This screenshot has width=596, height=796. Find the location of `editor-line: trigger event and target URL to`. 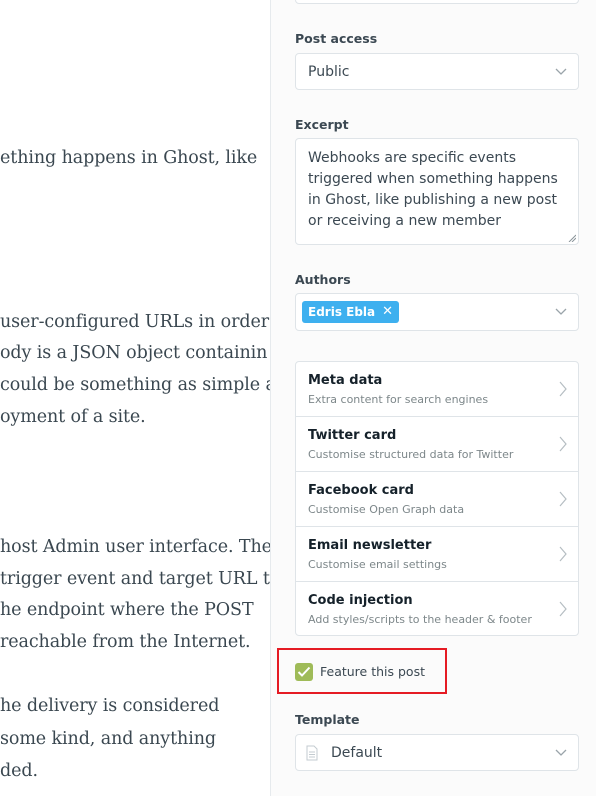

editor-line: trigger event and target URL to is located at coordinates (135, 579).